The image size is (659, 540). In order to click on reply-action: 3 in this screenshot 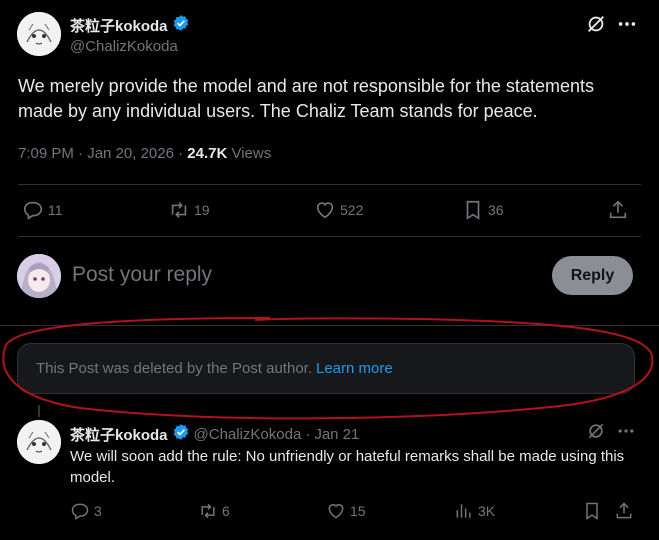, I will do `click(86, 511)`.